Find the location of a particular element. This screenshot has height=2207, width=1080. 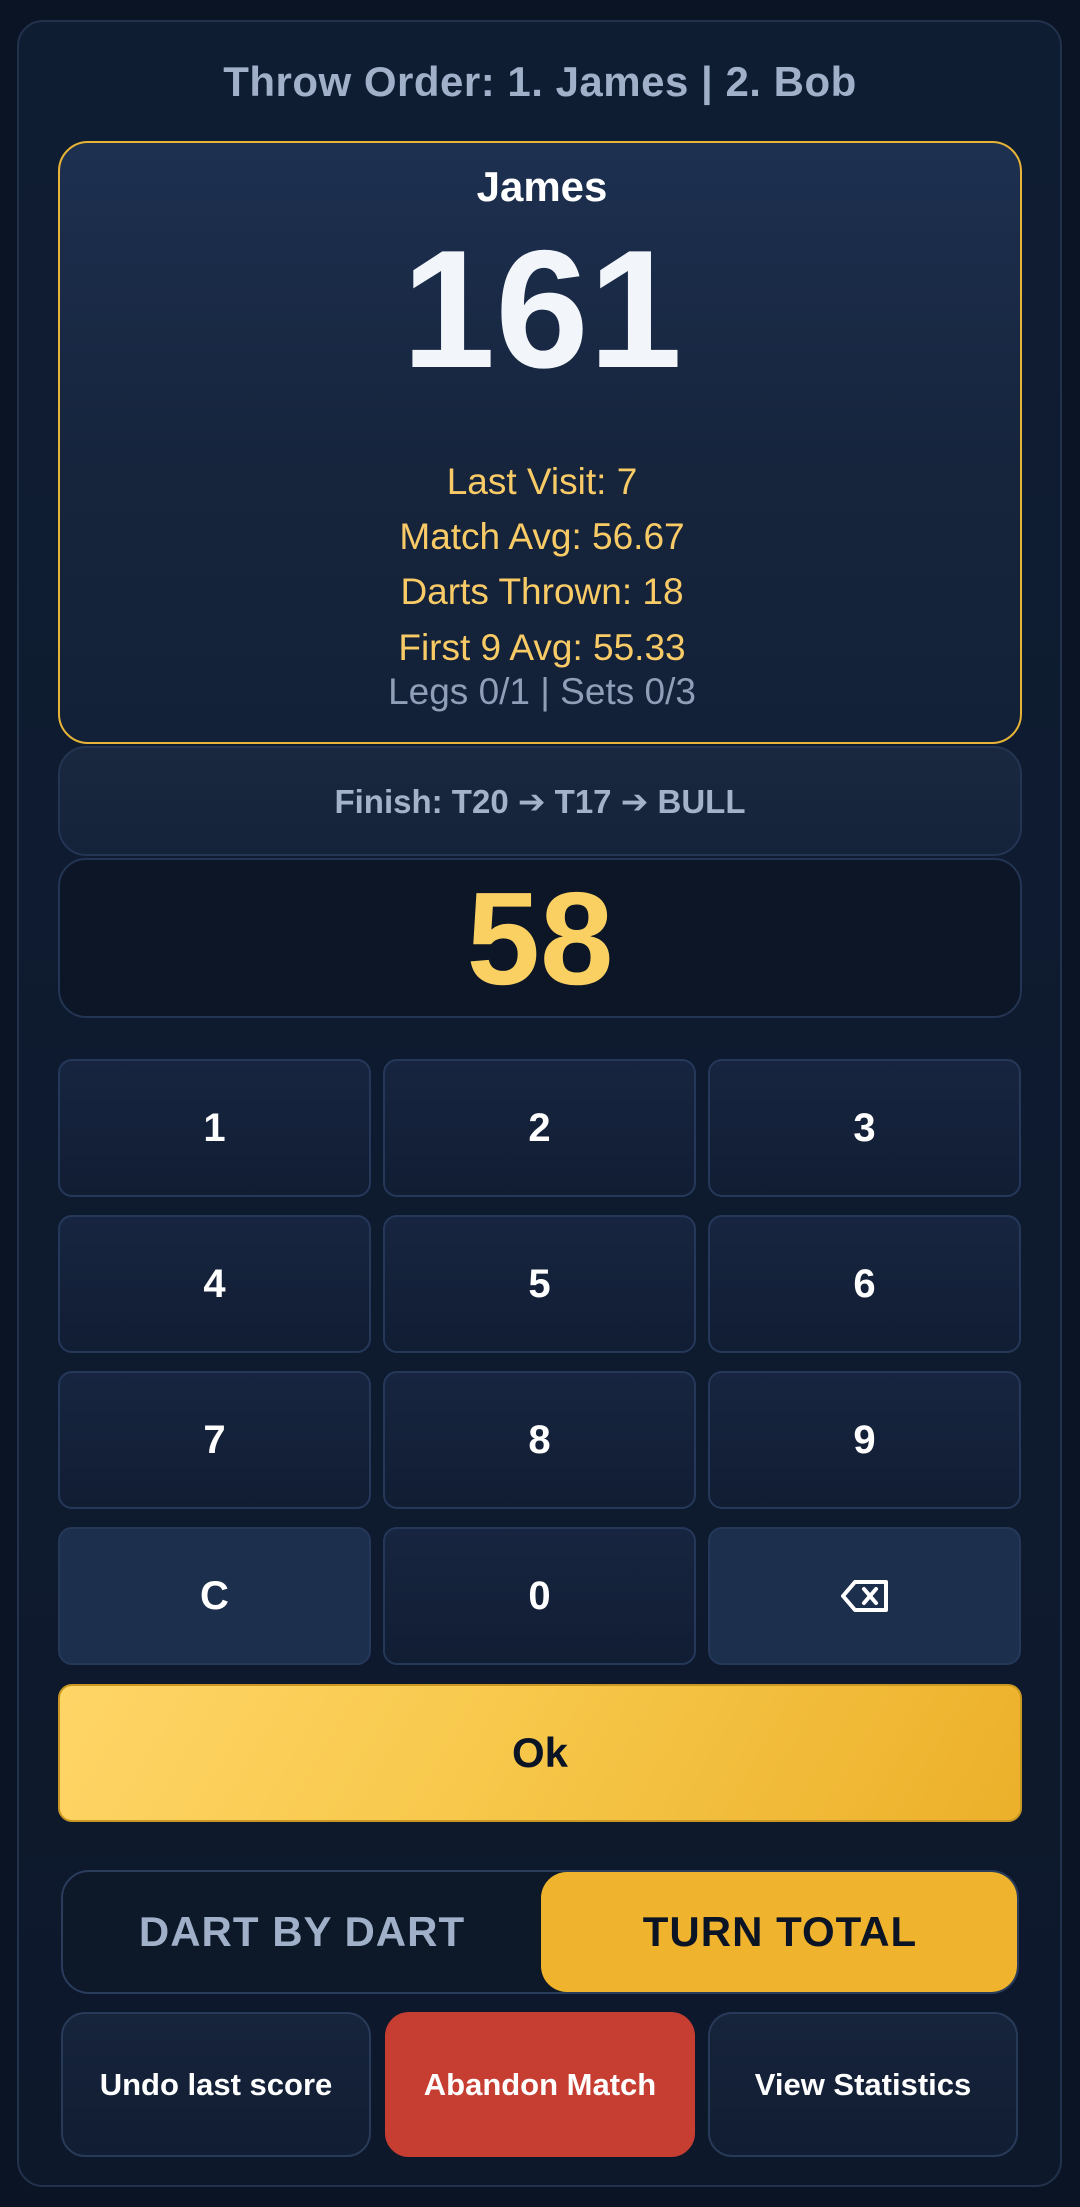

key-3: 3 is located at coordinates (864, 1128).